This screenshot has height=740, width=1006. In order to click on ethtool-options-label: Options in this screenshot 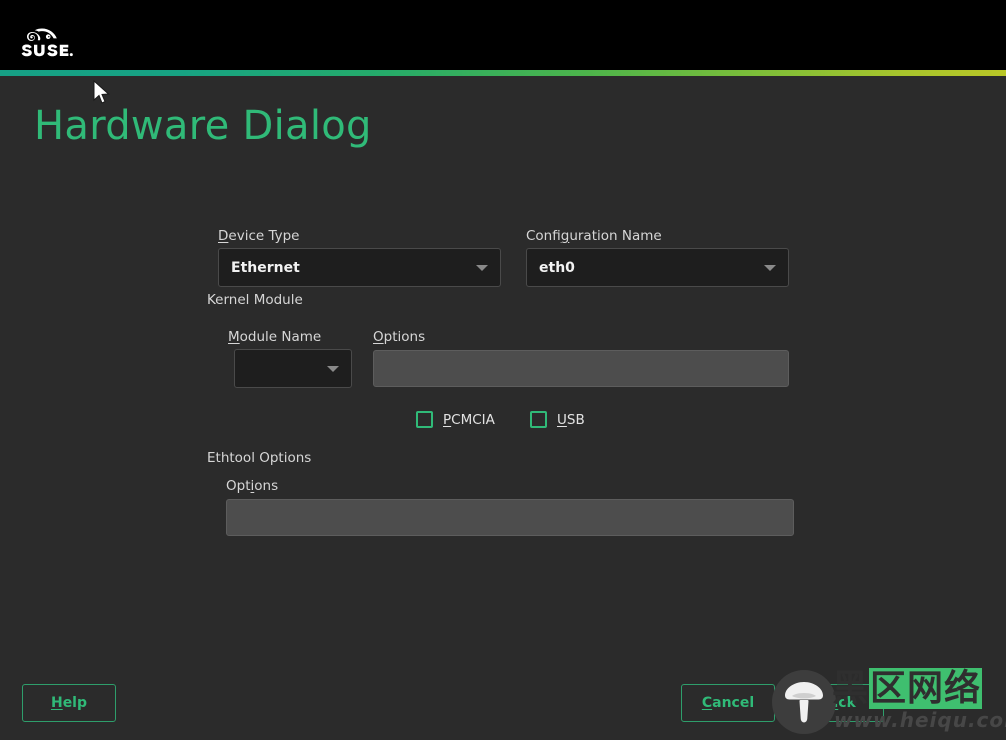, I will do `click(252, 486)`.